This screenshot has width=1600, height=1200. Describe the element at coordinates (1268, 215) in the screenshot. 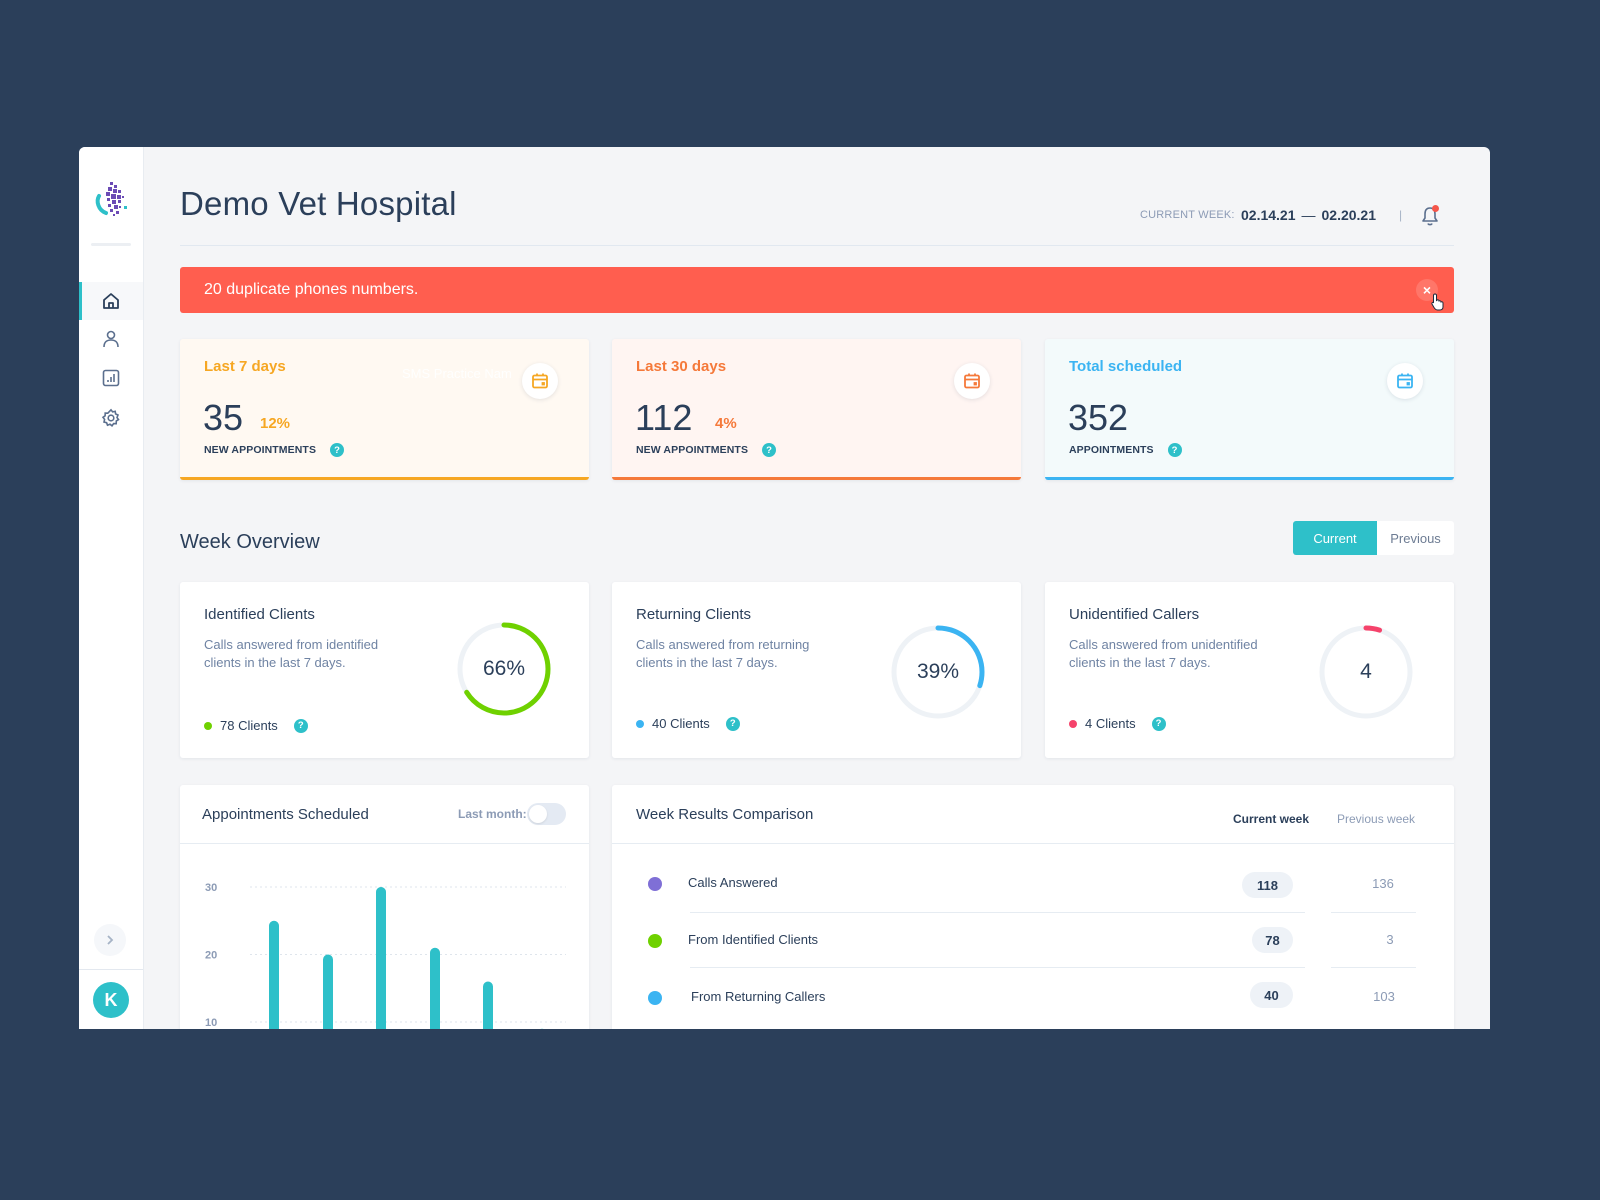

I see `week-start: 02.14.21` at that location.